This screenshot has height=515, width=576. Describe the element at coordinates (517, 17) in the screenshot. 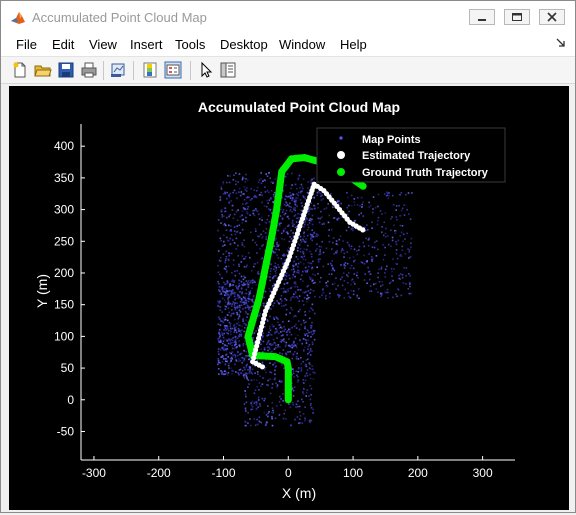

I see `maximize-button` at that location.